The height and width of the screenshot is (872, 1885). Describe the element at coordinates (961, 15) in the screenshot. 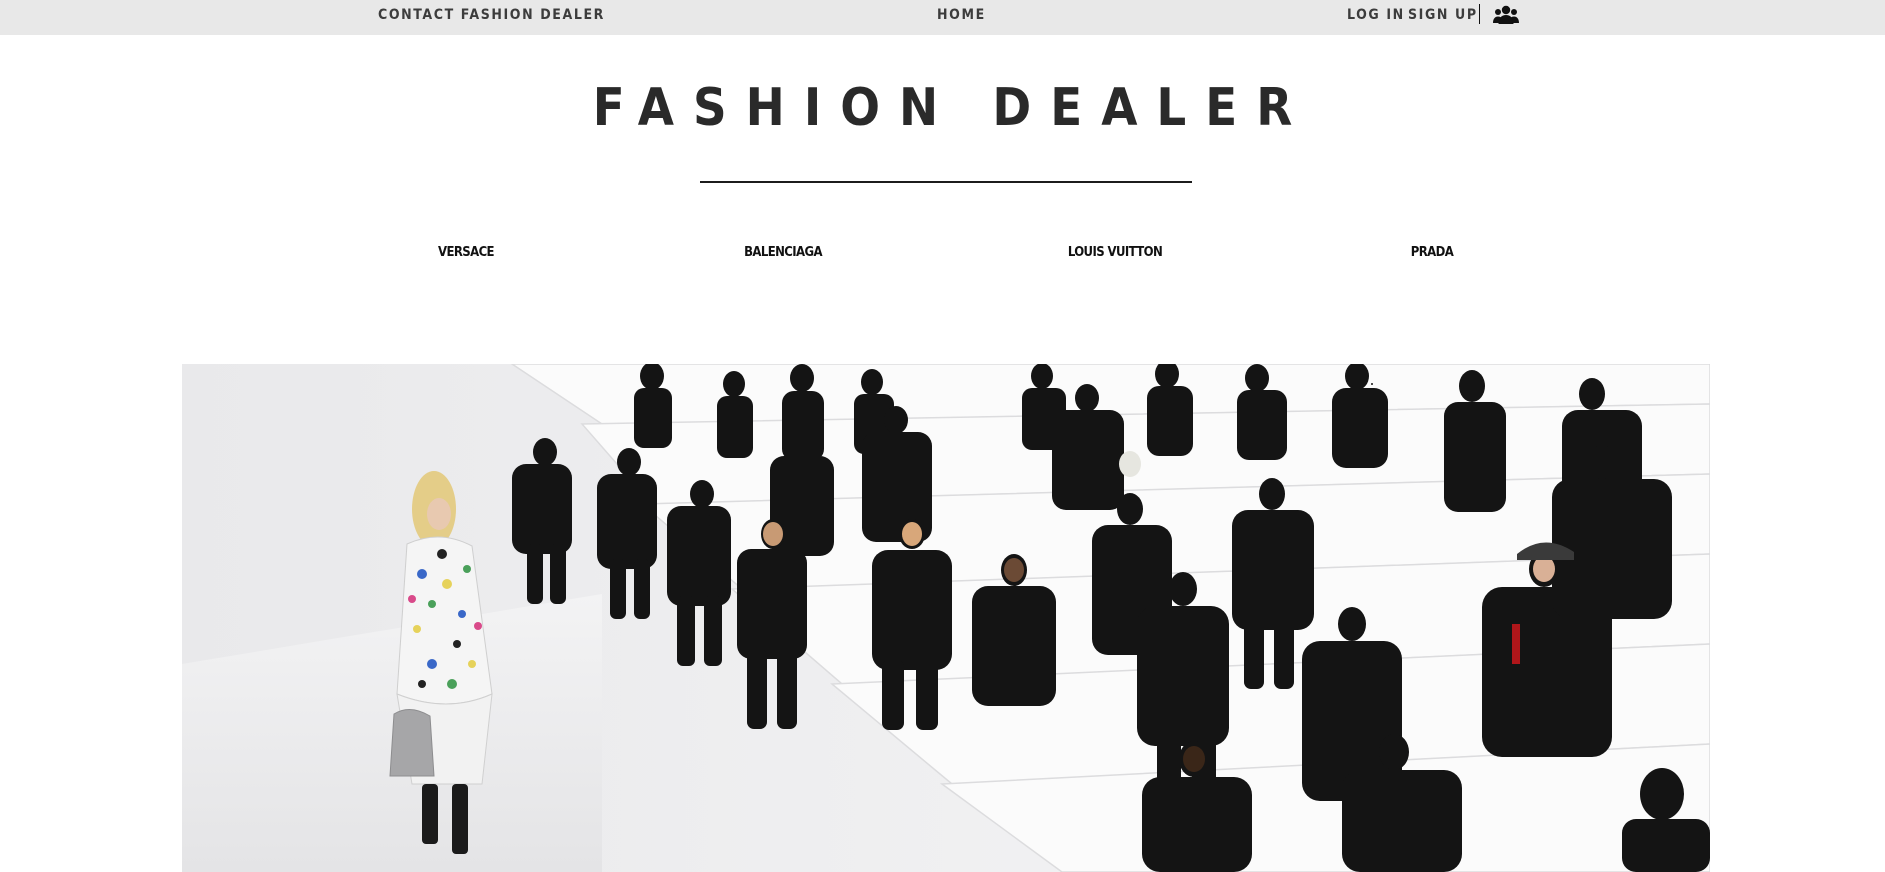

I see `home-link: HOME` at that location.